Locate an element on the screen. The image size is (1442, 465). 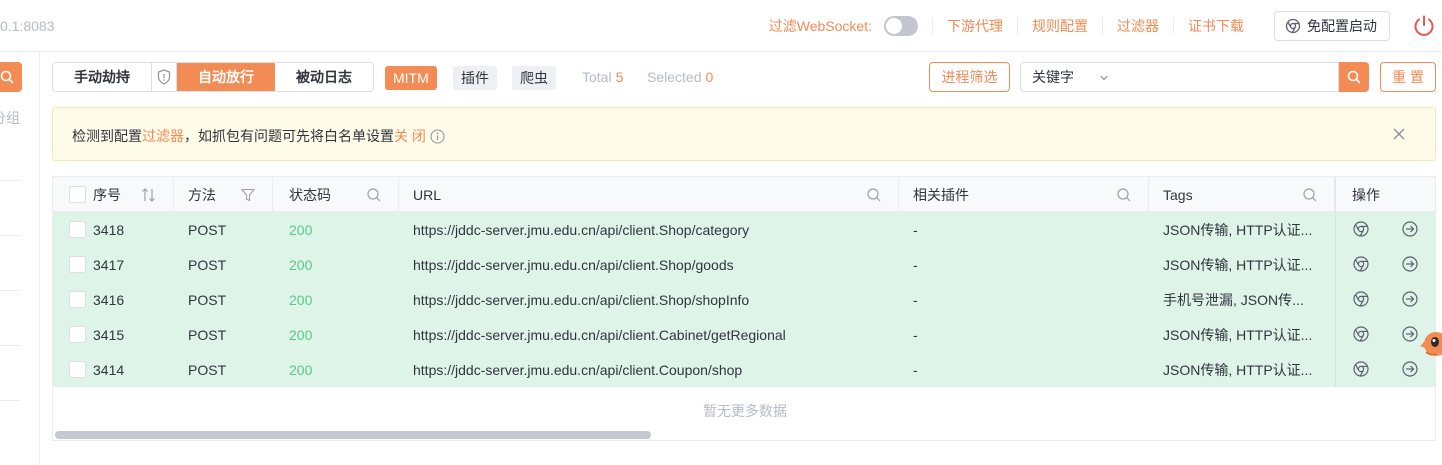
column-header-method: 方法 is located at coordinates (223, 194).